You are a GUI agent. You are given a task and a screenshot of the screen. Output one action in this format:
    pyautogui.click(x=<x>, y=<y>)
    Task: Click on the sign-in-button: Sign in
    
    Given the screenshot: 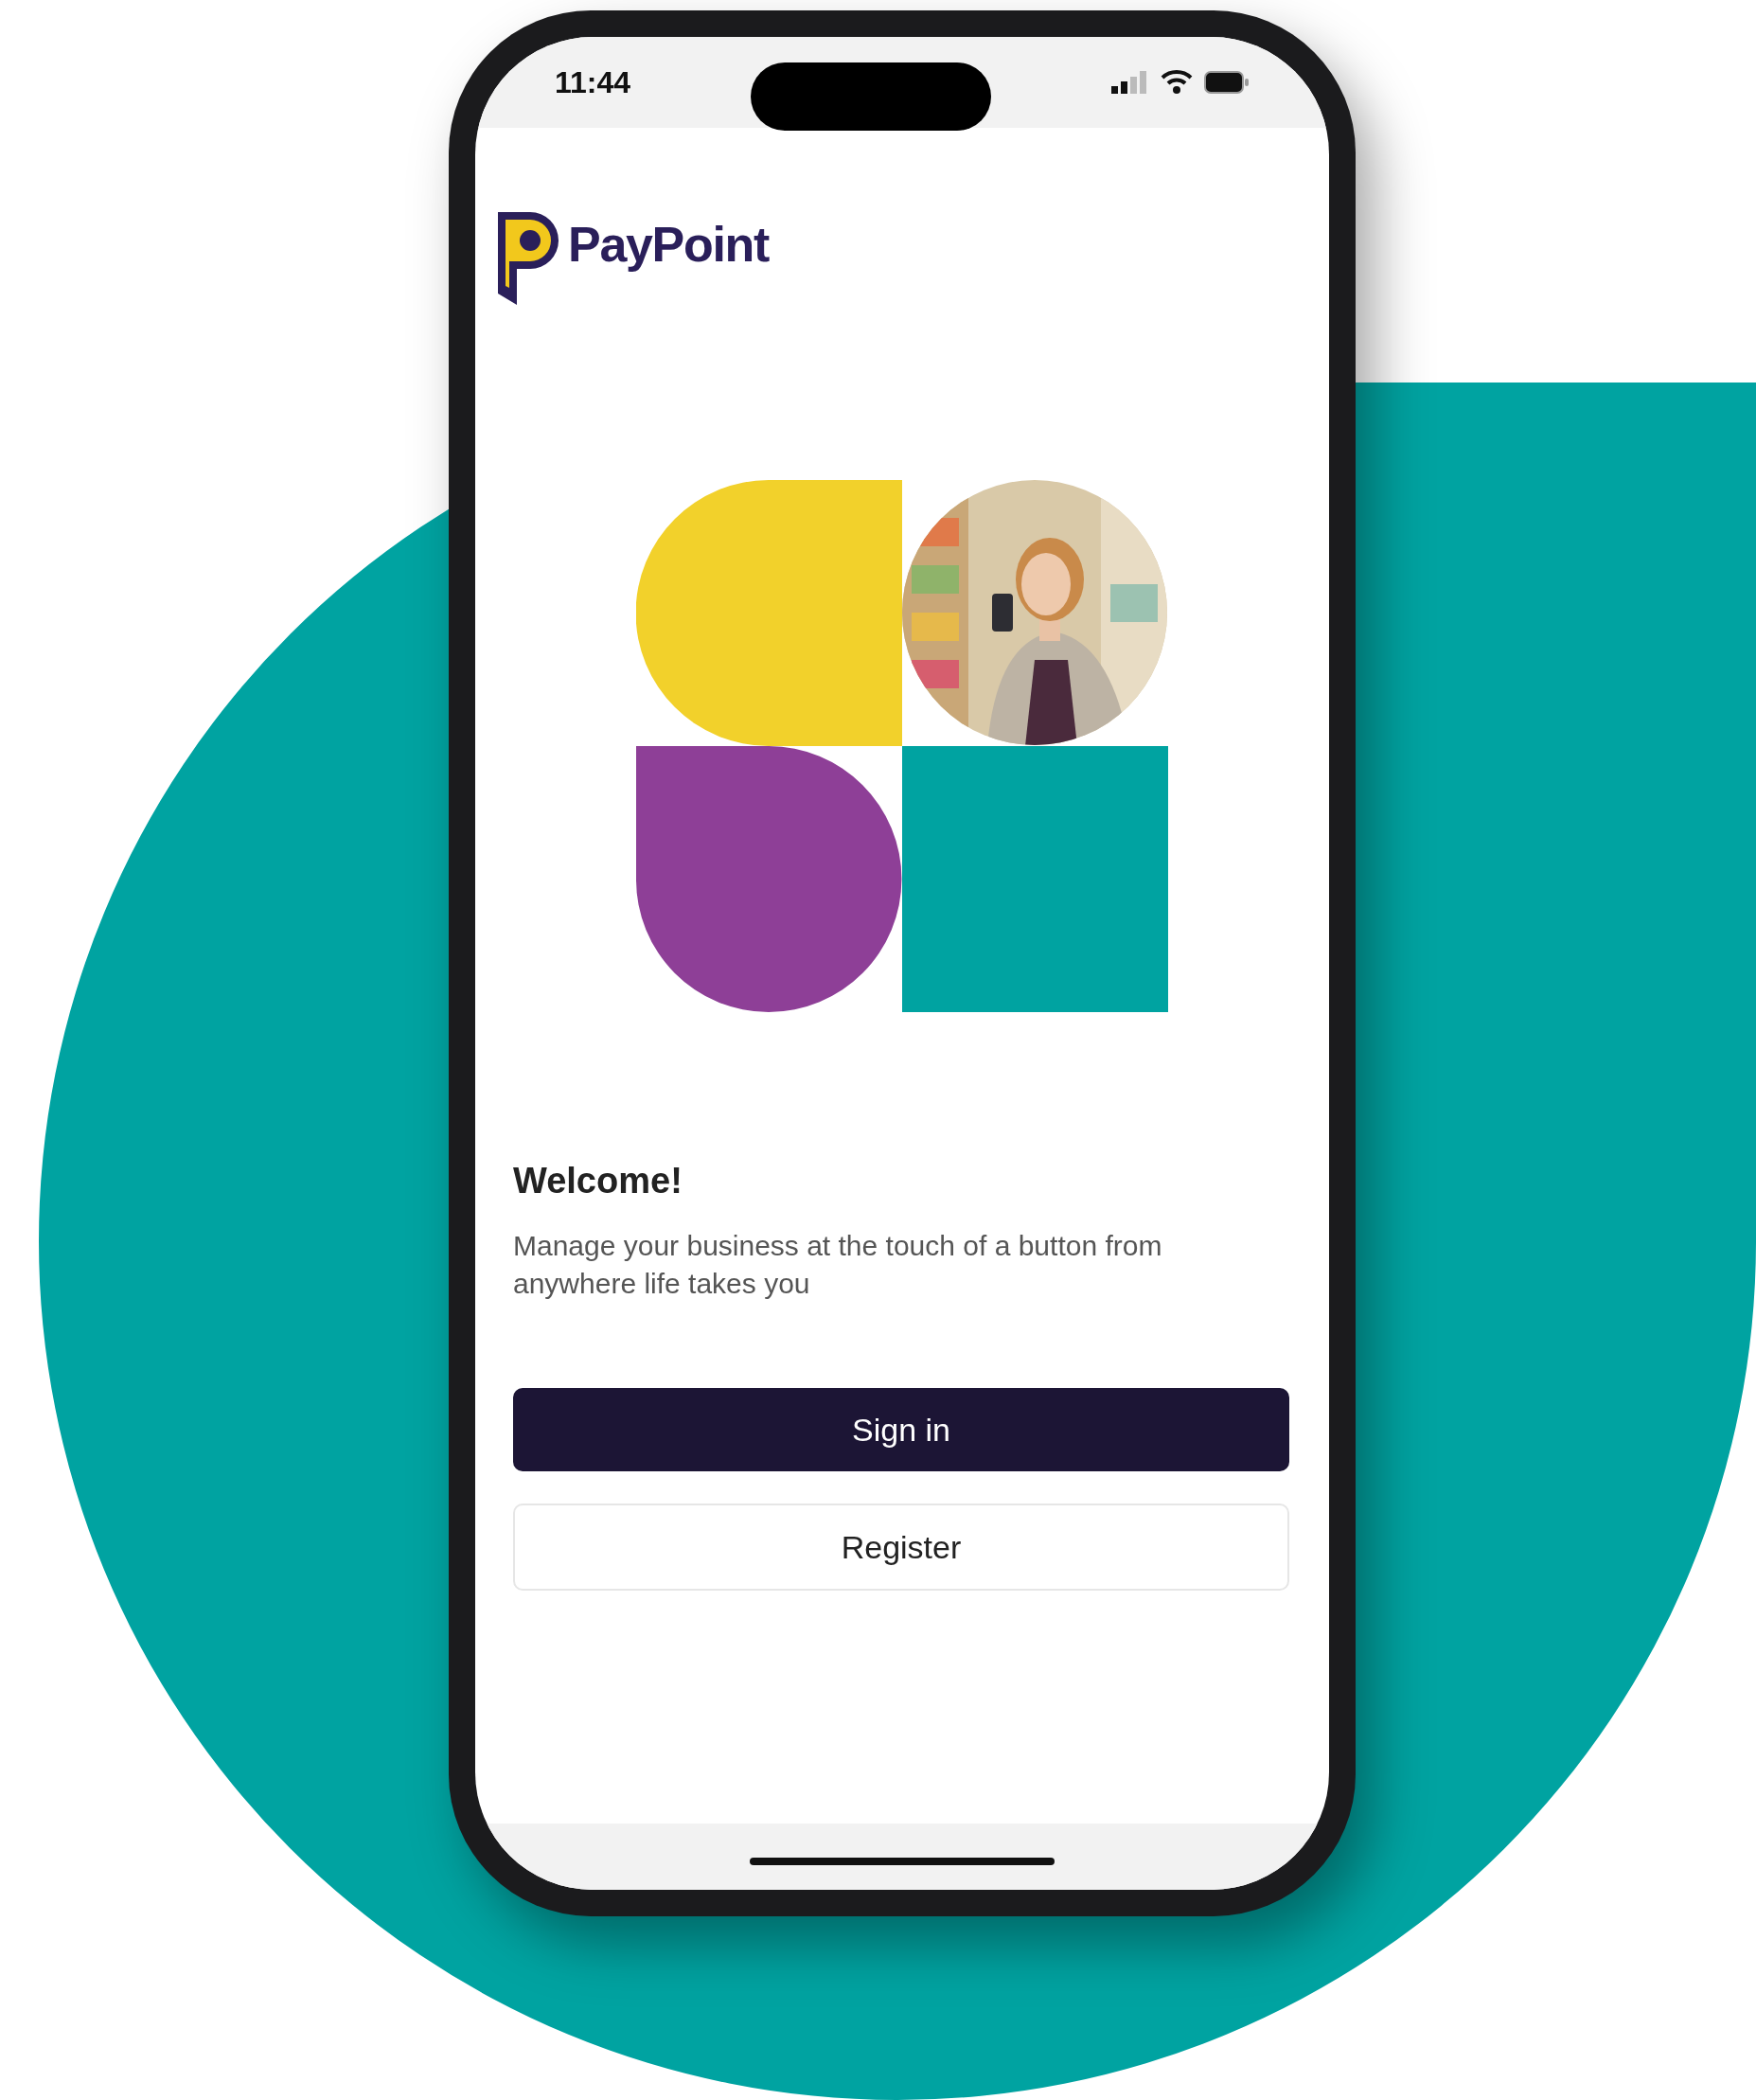 What is the action you would take?
    pyautogui.click(x=901, y=1429)
    